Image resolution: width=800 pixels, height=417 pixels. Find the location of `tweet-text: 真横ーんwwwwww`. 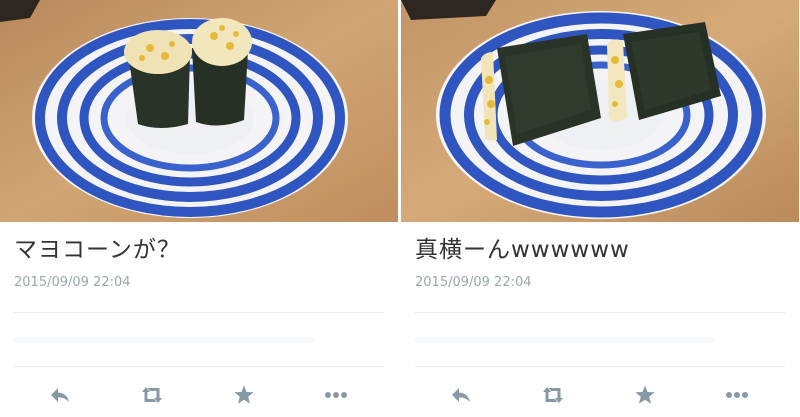

tweet-text: 真横ーんwwwwww is located at coordinates (522, 250).